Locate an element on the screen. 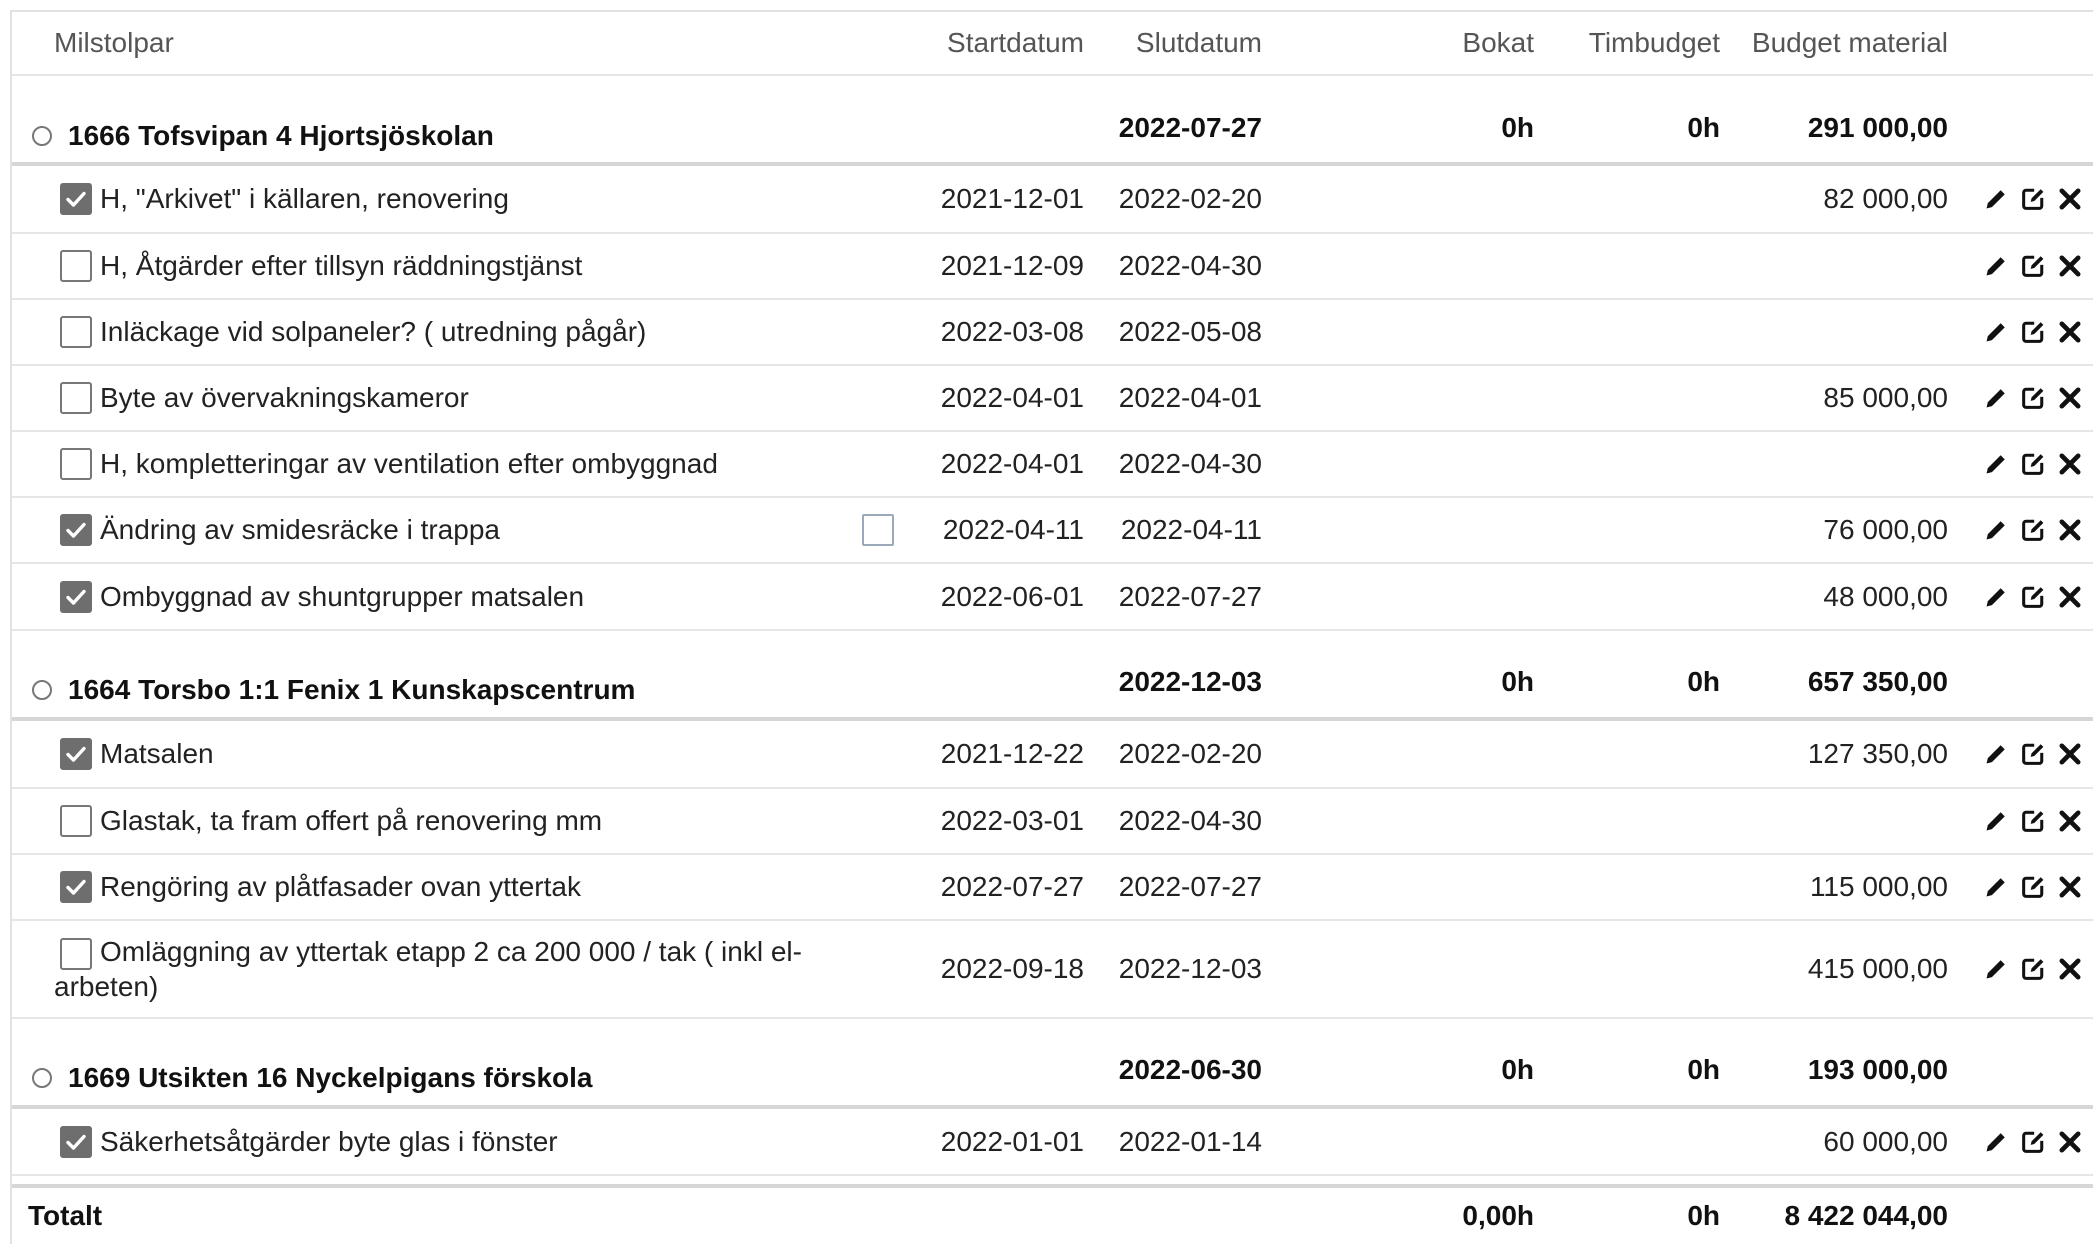 Image resolution: width=2093 pixels, height=1244 pixels. task-name-cell: H, "Arkivet" i källaren, renovering is located at coordinates (450, 199).